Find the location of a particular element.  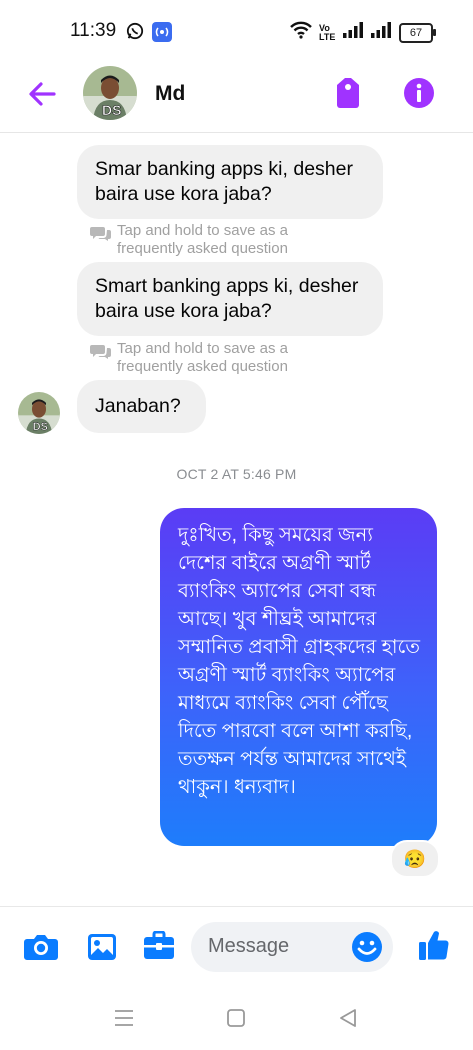

message-input is located at coordinates (278, 946).